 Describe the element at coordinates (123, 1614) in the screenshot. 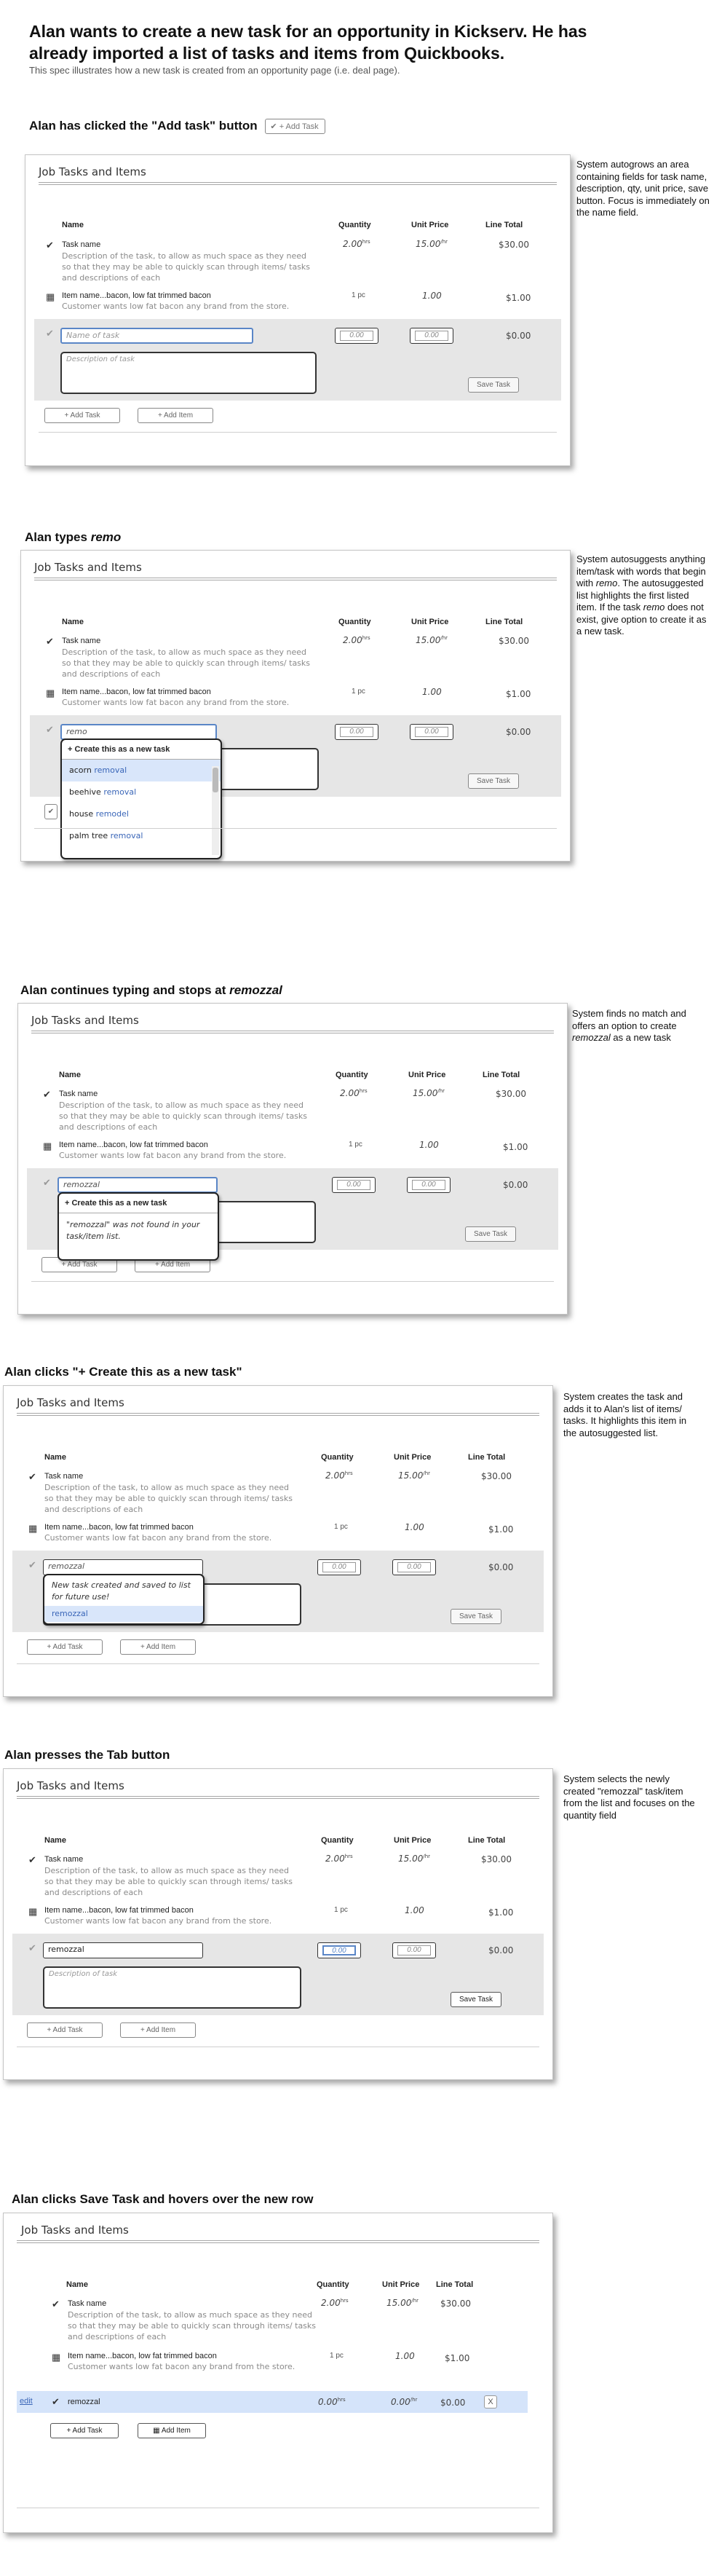

I see `suggestion-item: remozzal` at that location.